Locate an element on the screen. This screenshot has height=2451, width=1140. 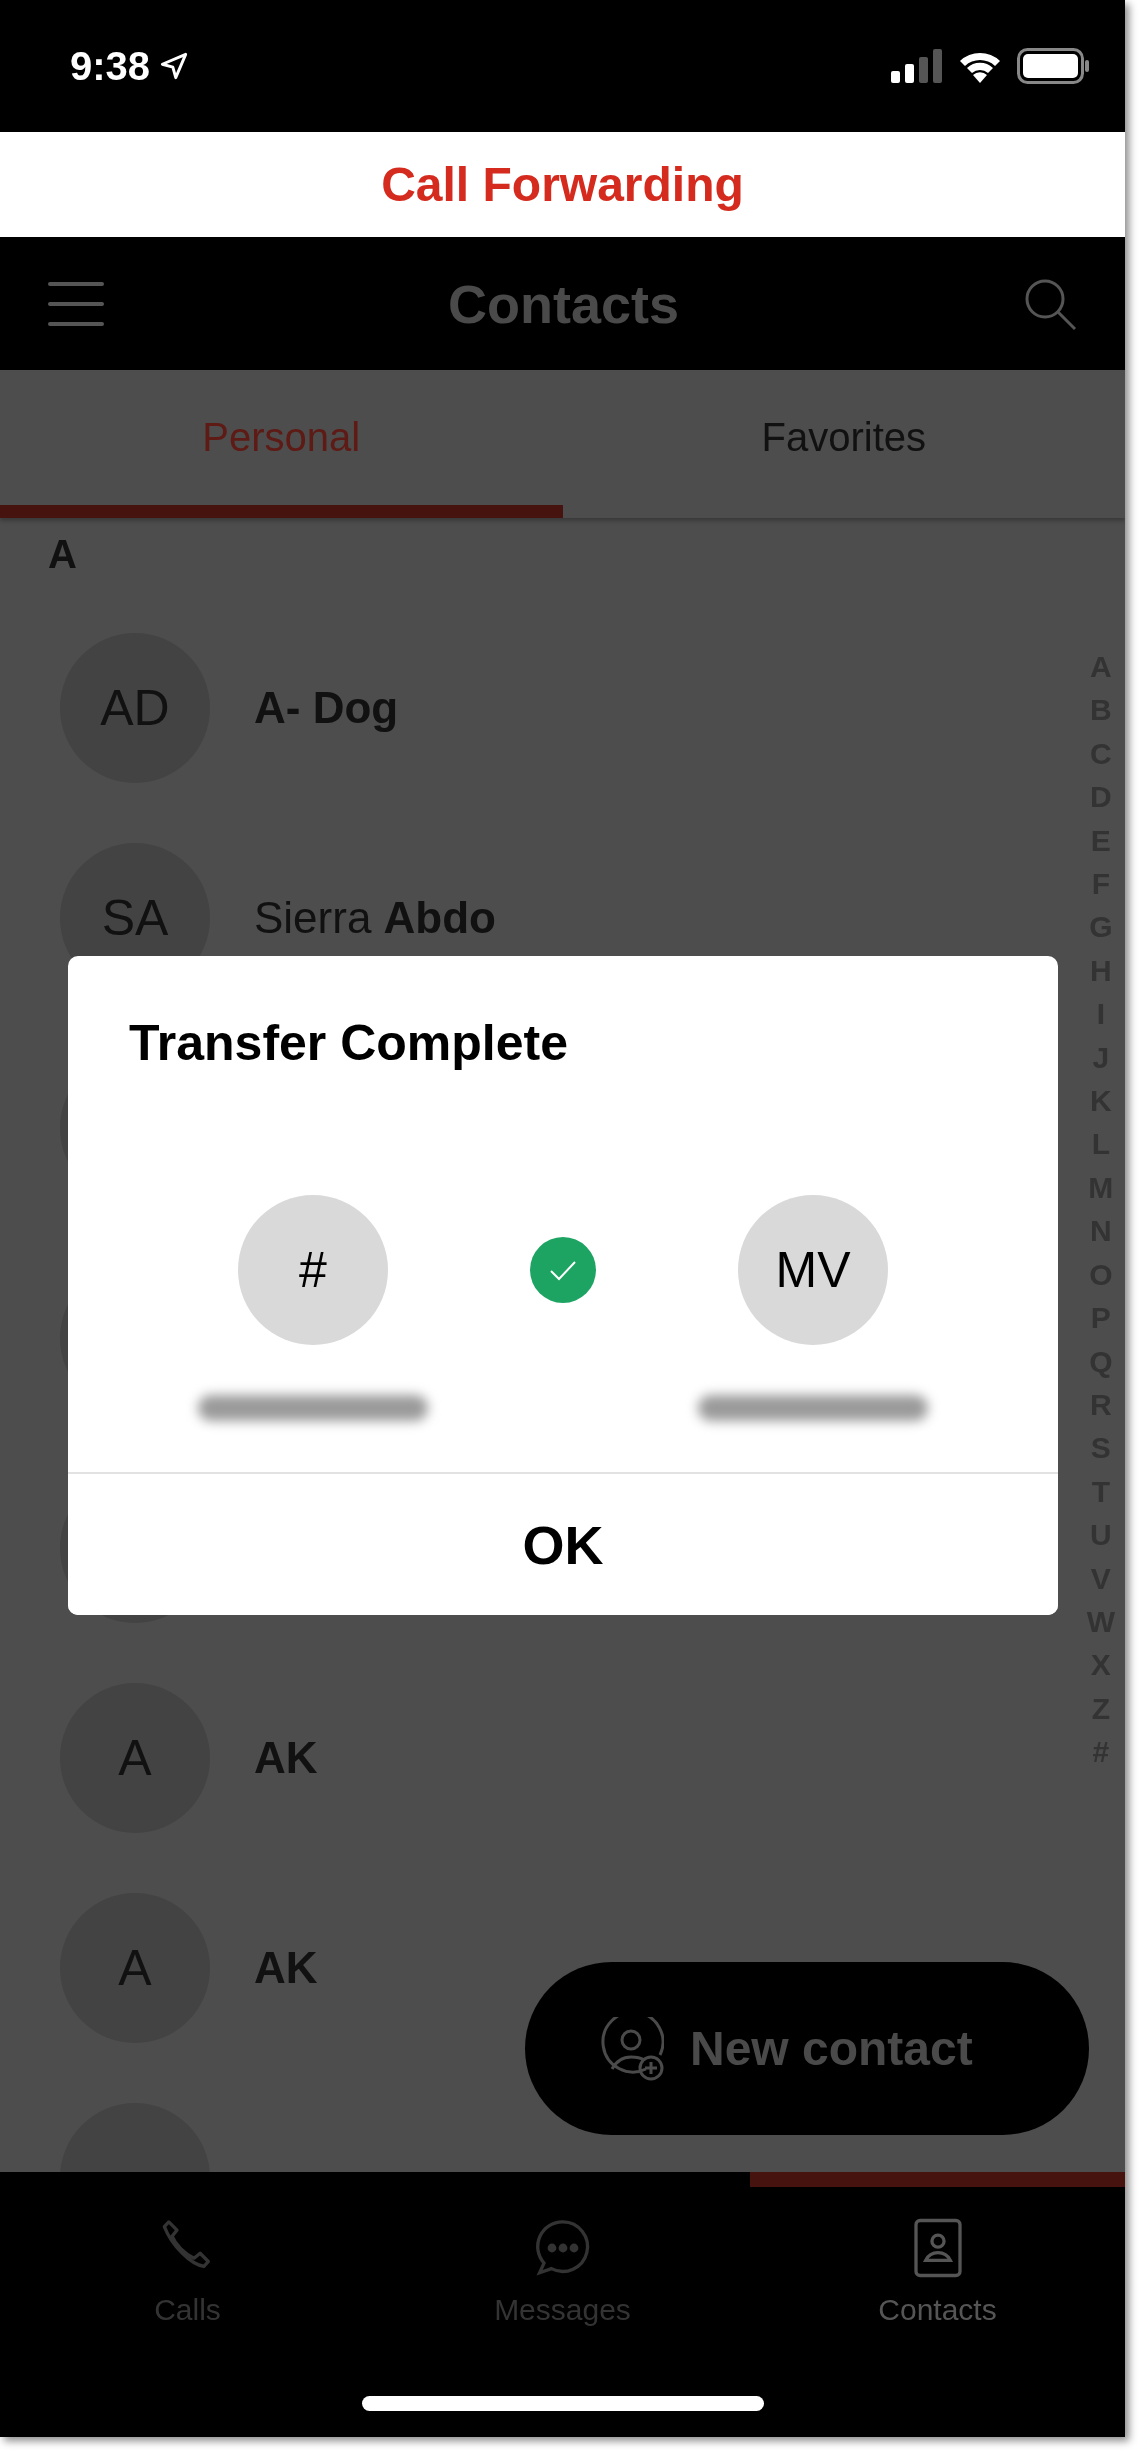
banner-title: Call Forwarding is located at coordinates (562, 184).